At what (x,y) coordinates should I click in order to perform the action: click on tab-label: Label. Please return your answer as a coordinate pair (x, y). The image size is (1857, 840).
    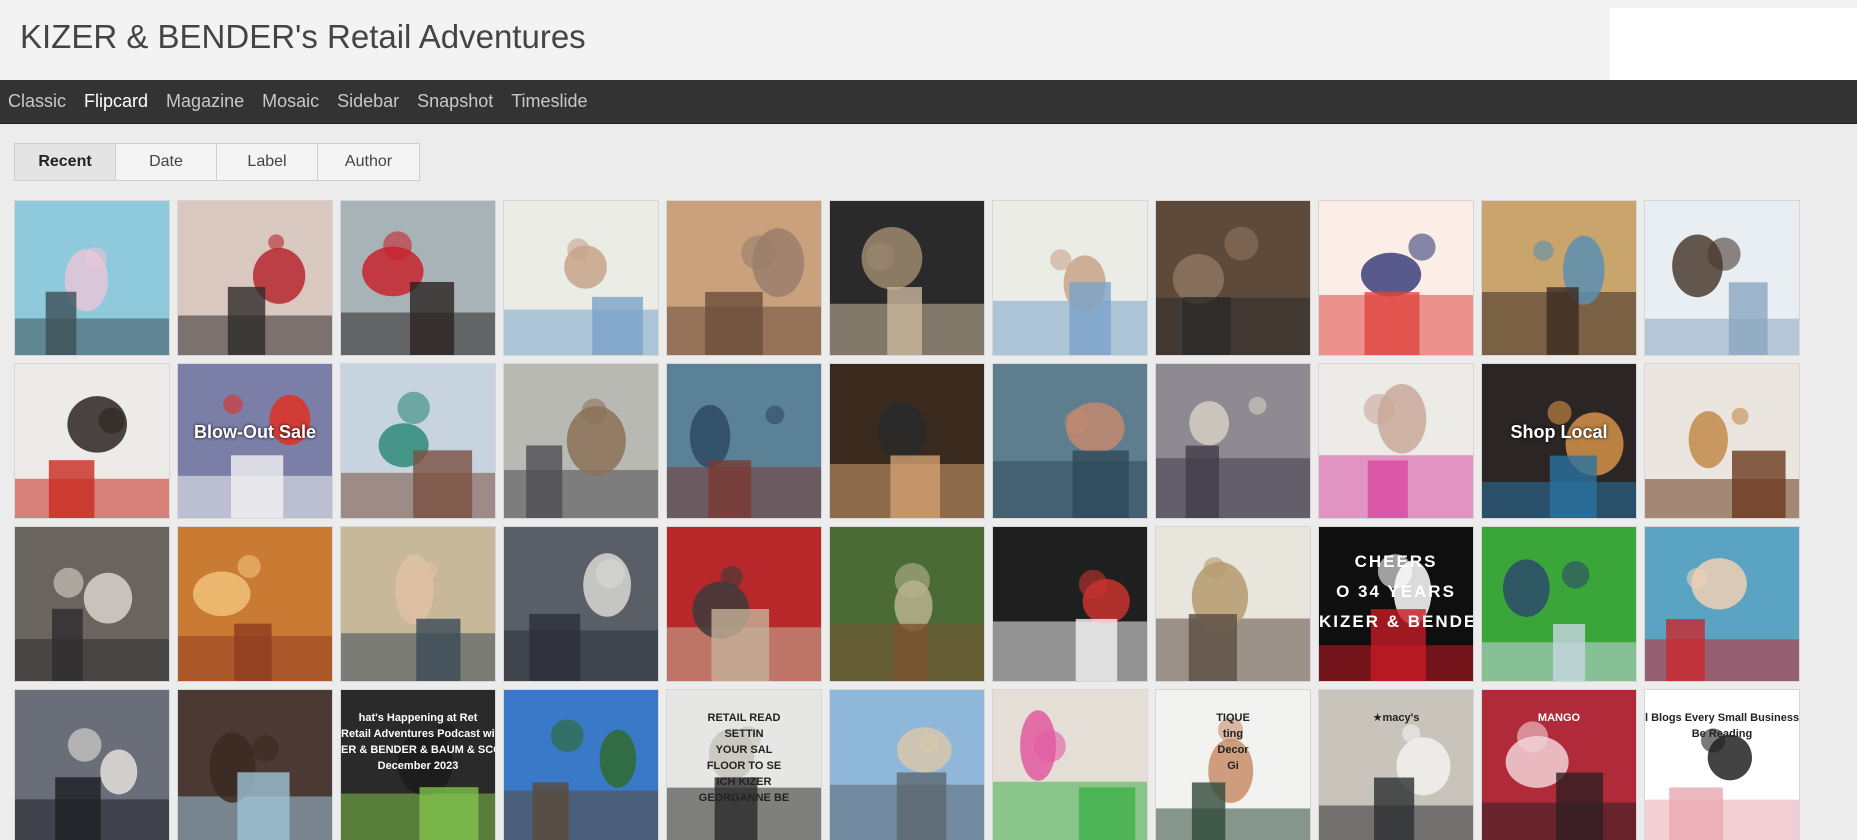
    Looking at the image, I should click on (267, 162).